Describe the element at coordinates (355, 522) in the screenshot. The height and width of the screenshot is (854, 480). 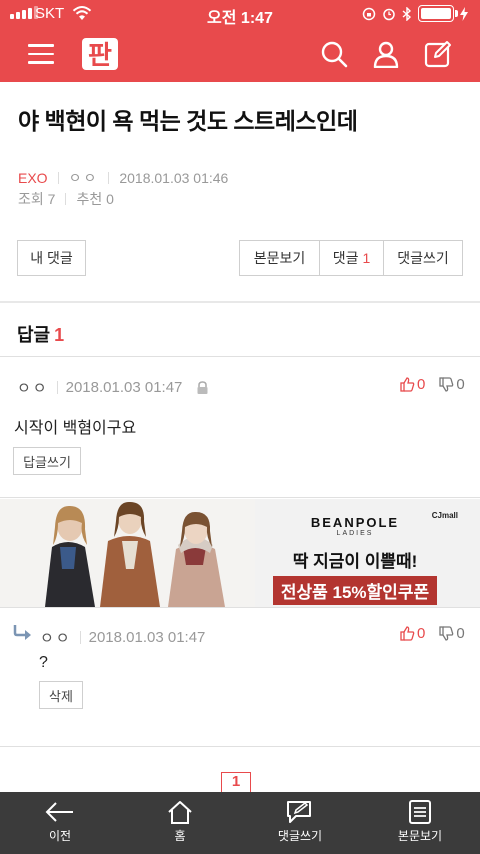
I see `ad-brand: BEANPOLE` at that location.